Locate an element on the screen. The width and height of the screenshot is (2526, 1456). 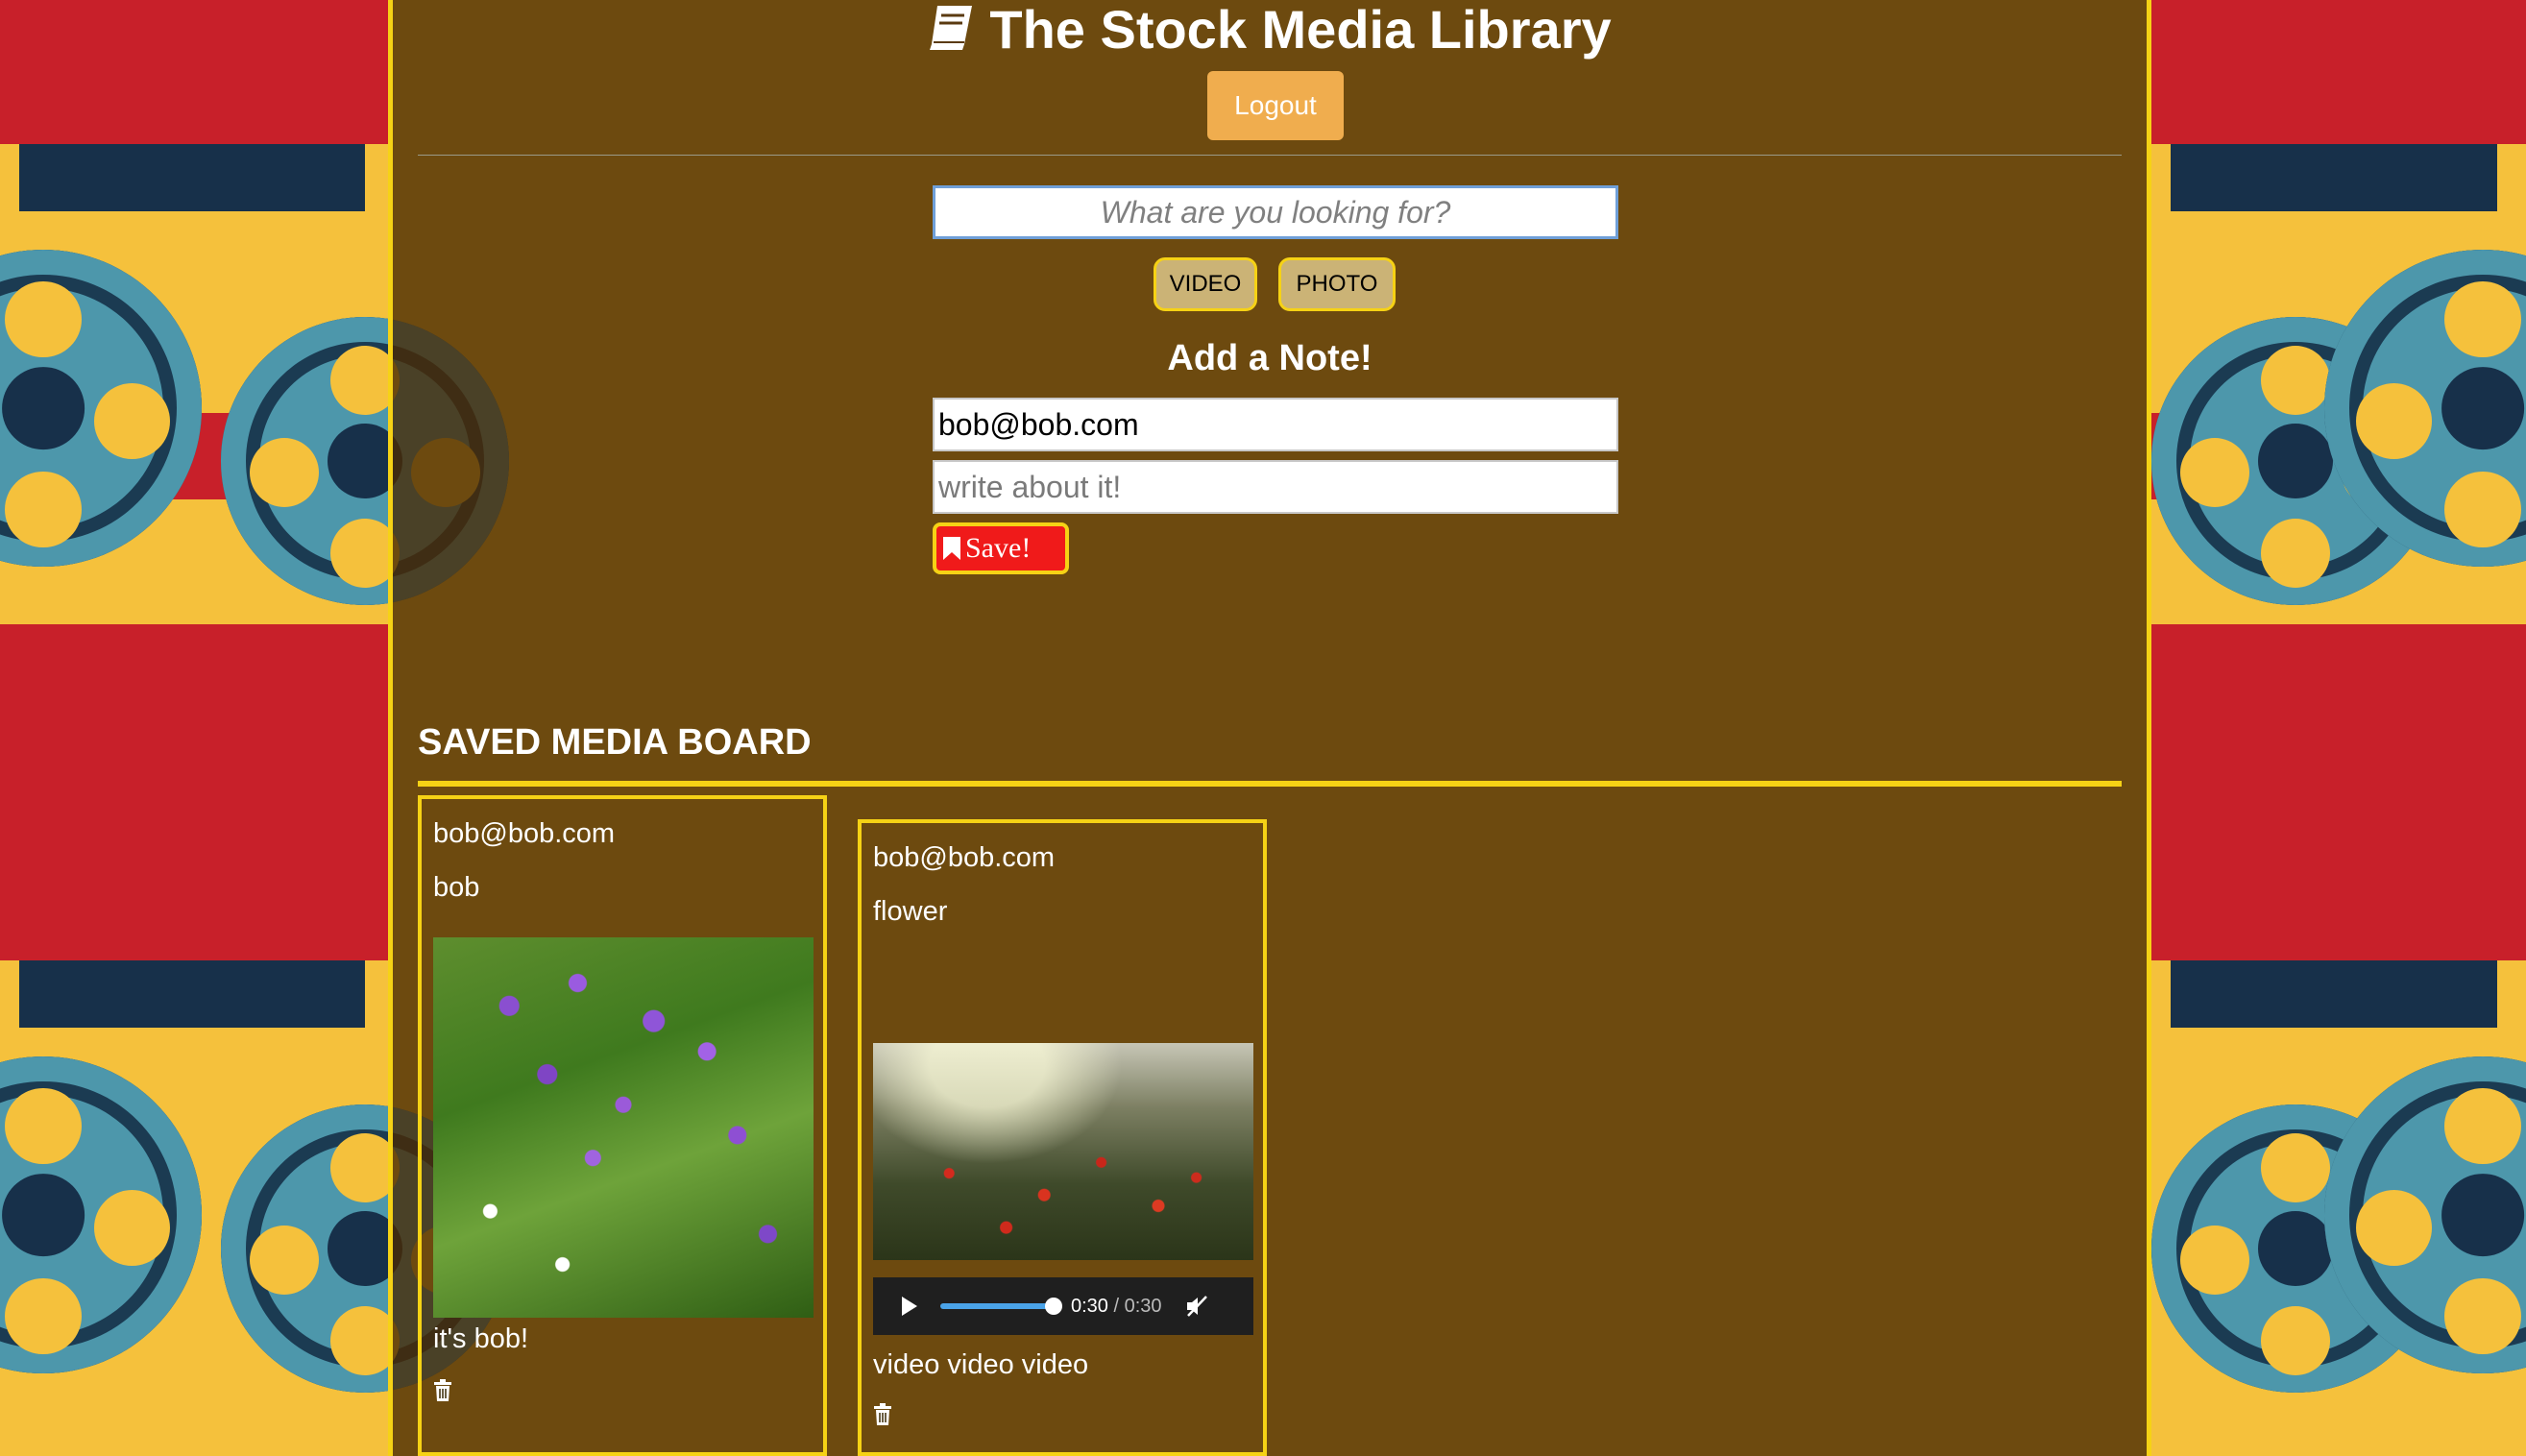
add-note-heading: Add a Note! is located at coordinates (1269, 358).